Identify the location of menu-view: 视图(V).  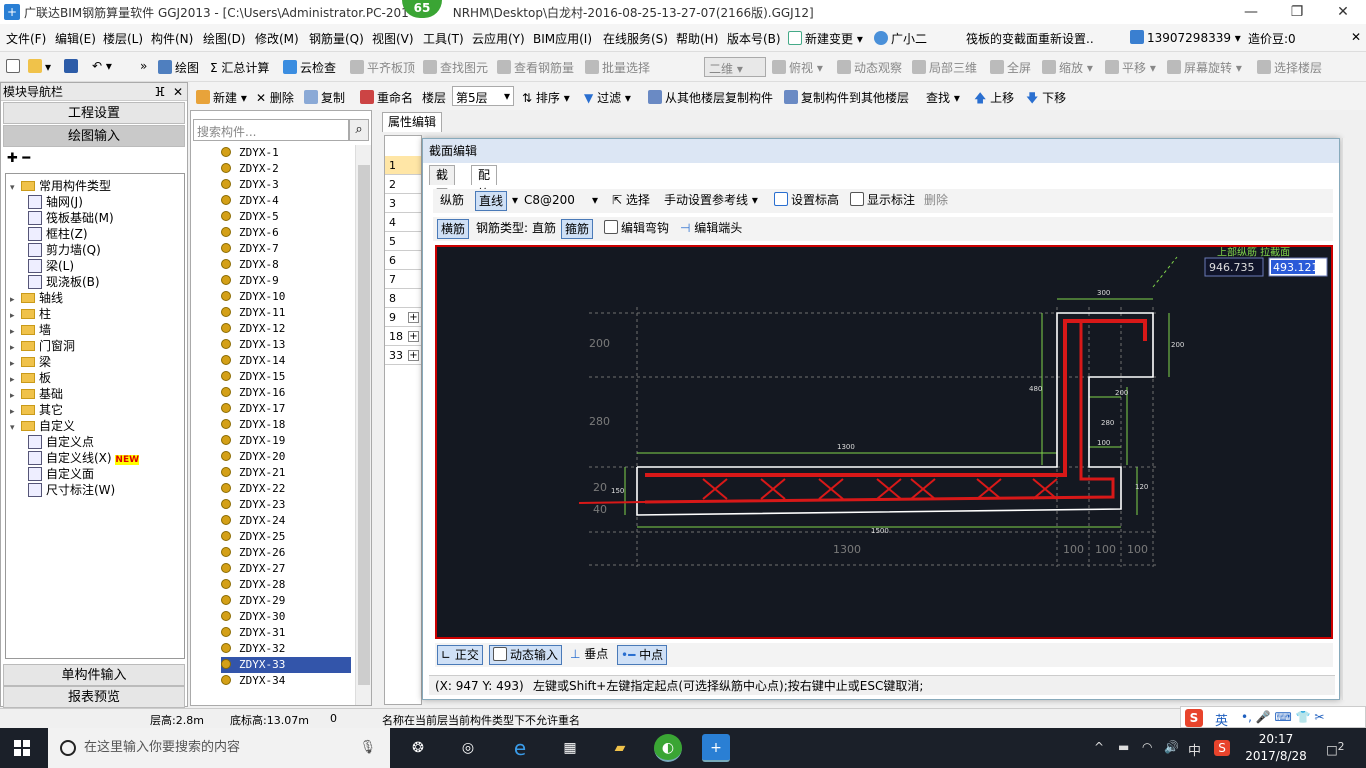
(393, 38).